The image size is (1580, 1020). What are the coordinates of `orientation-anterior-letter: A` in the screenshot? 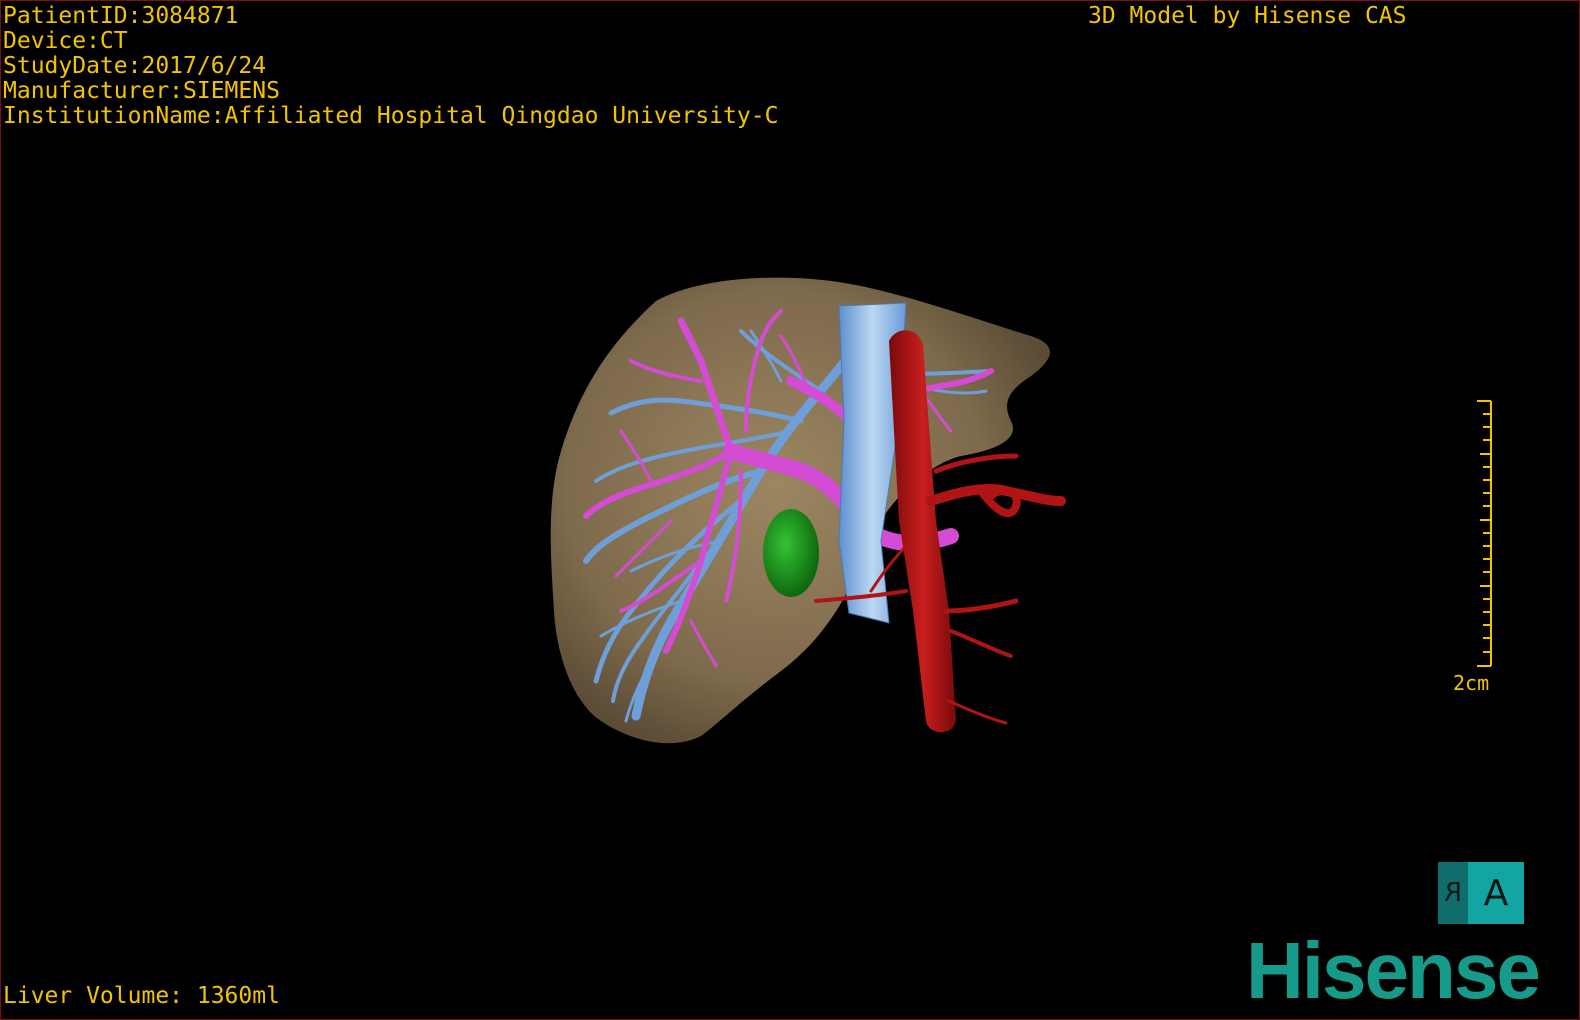 It's located at (1496, 893).